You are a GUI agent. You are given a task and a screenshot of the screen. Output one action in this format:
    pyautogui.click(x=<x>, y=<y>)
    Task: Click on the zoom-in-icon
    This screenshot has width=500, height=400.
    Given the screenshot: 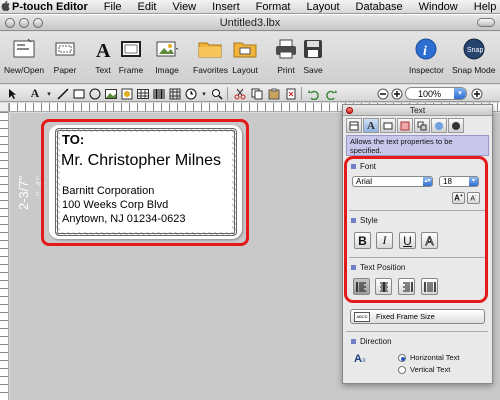 What is the action you would take?
    pyautogui.click(x=397, y=93)
    